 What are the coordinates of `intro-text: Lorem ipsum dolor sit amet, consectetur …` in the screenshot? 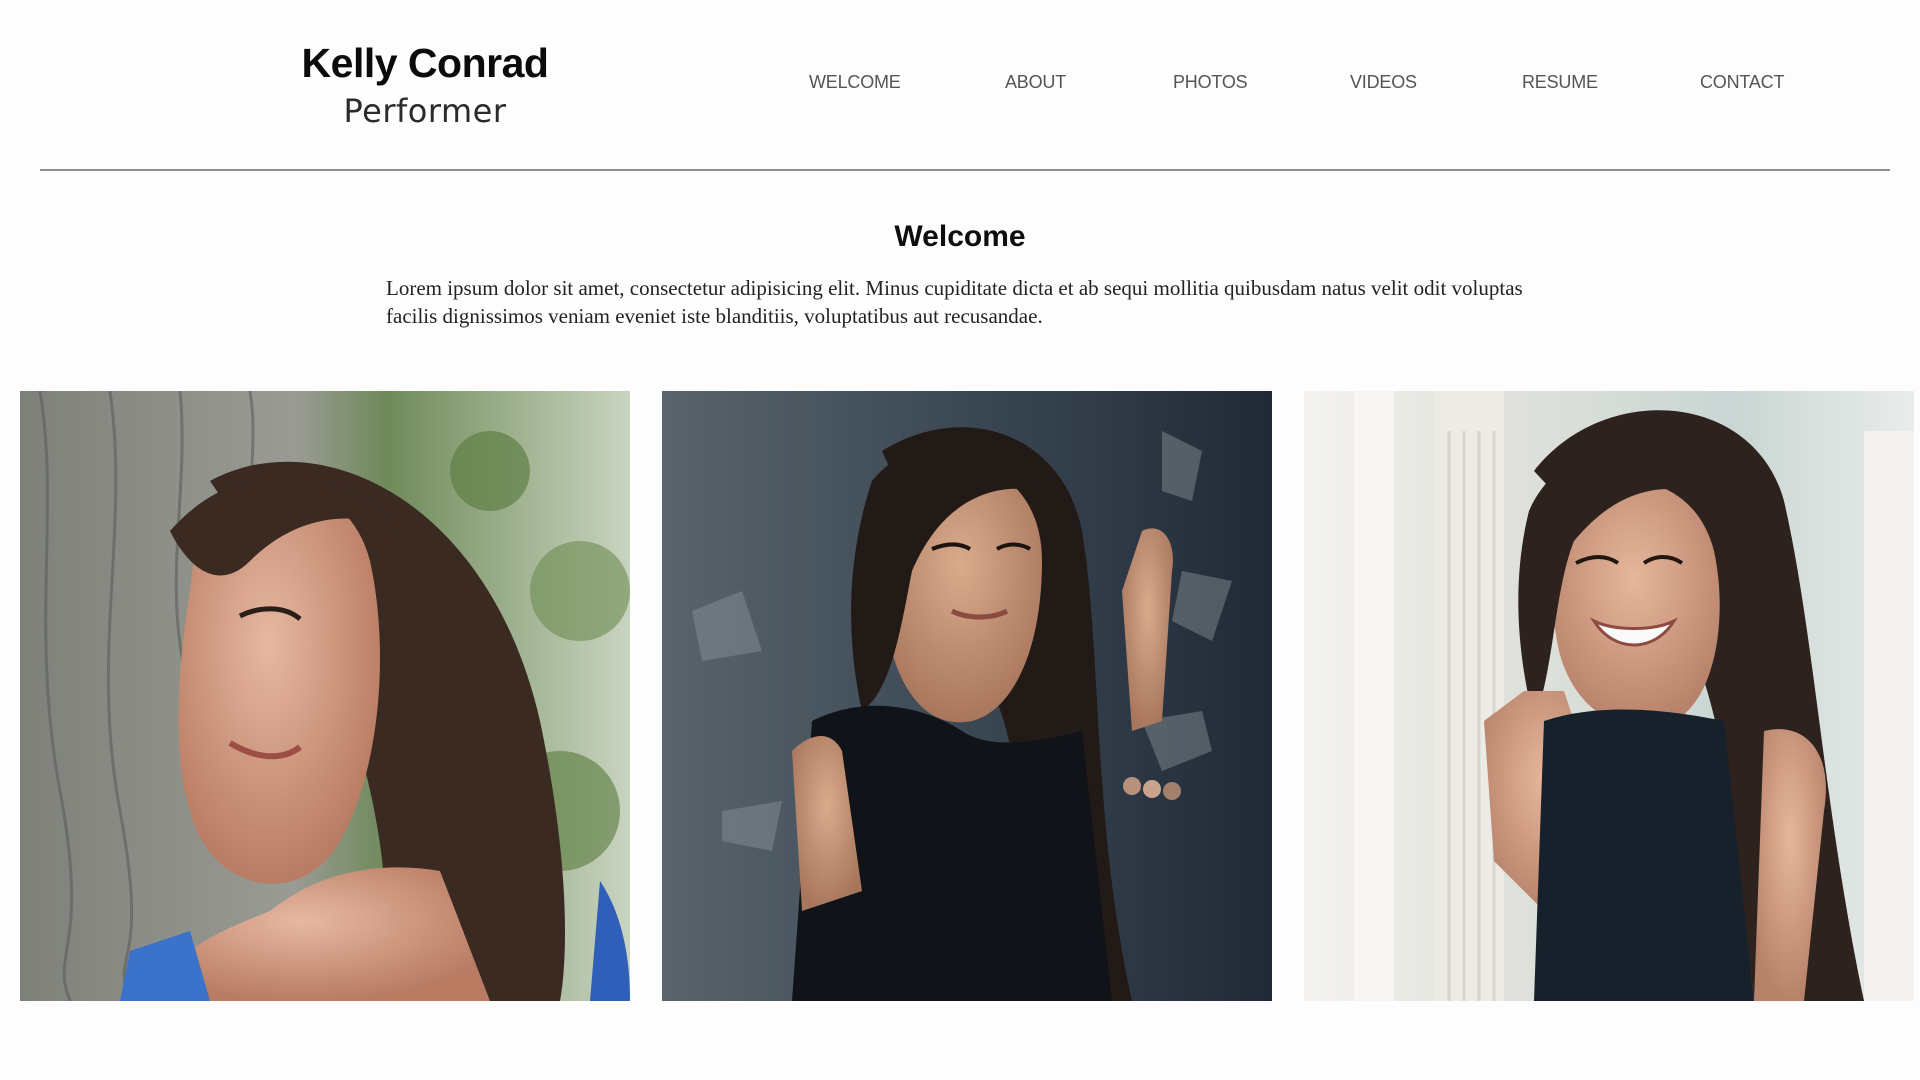 It's located at (954, 302).